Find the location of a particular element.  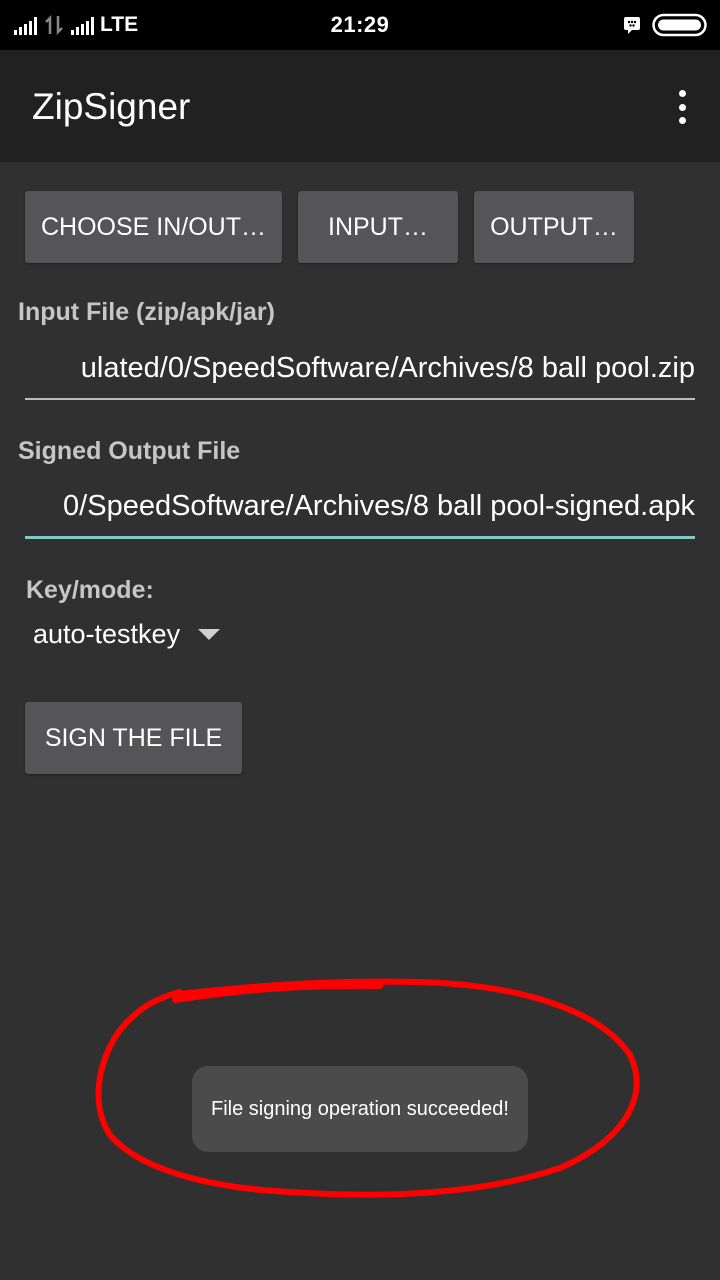

input-file-label: Input File (zip/apk/jar) is located at coordinates (146, 312).